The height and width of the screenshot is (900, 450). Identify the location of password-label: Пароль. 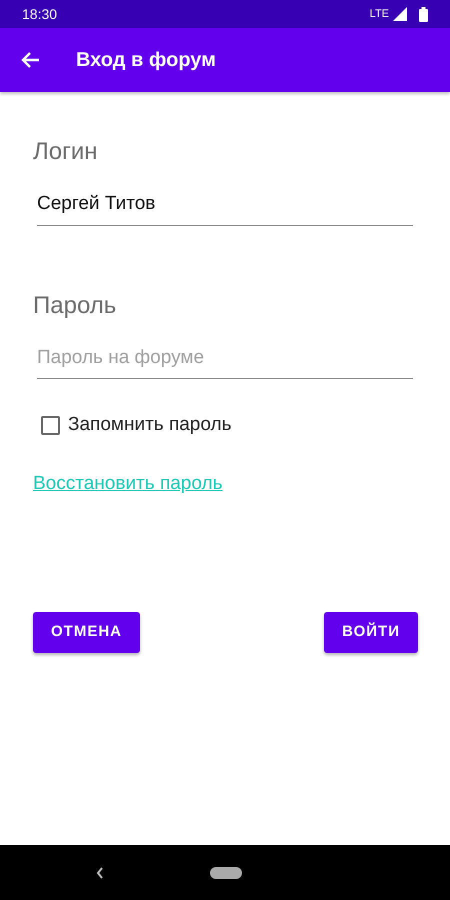
(75, 305).